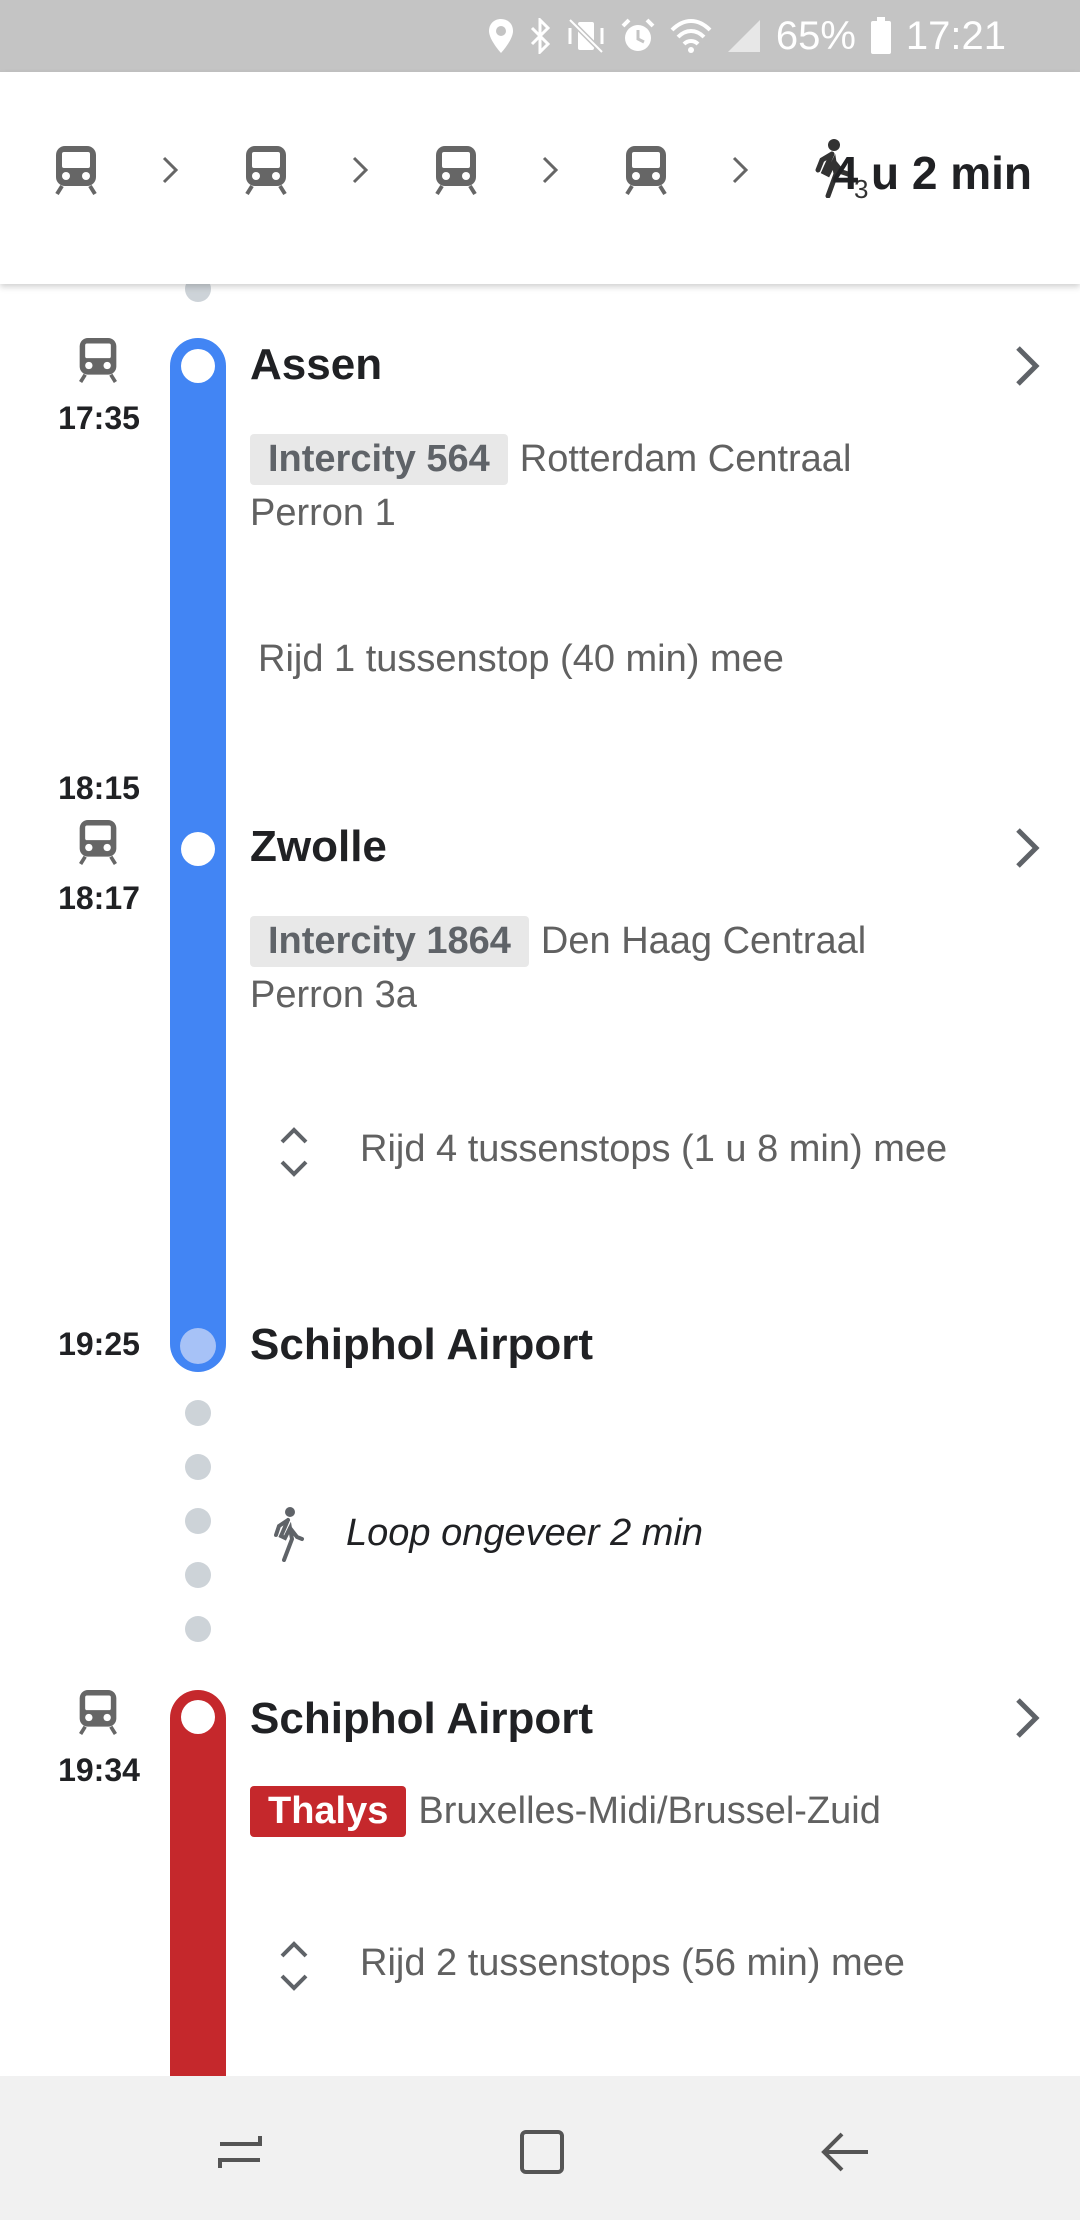 Image resolution: width=1080 pixels, height=2220 pixels. What do you see at coordinates (880, 35) in the screenshot?
I see `battery-icon` at bounding box center [880, 35].